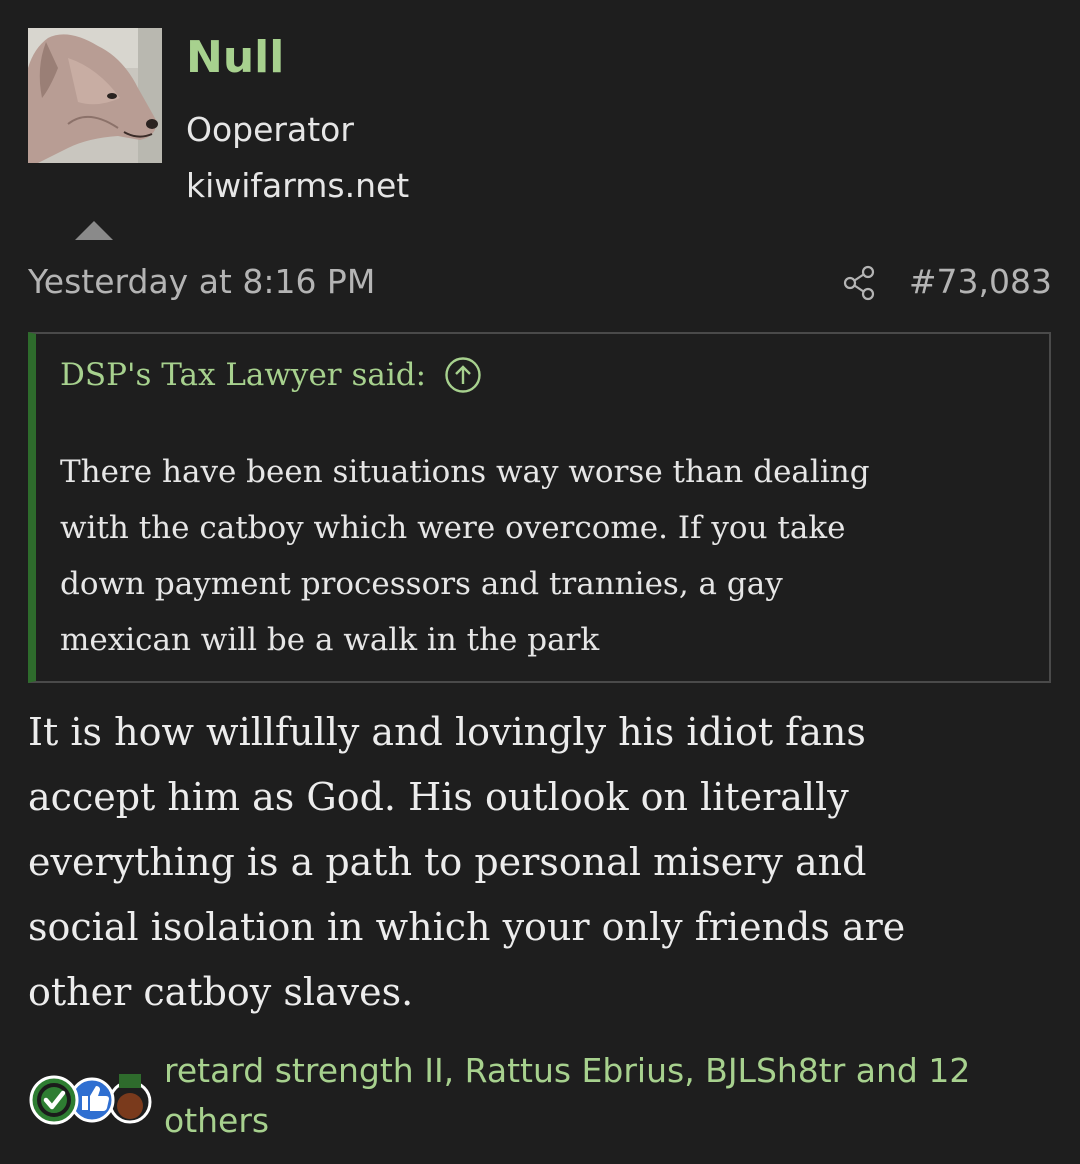 This screenshot has height=1164, width=1080. I want to click on quote-author-link: DSP's Tax Lawyer said:, so click(243, 375).